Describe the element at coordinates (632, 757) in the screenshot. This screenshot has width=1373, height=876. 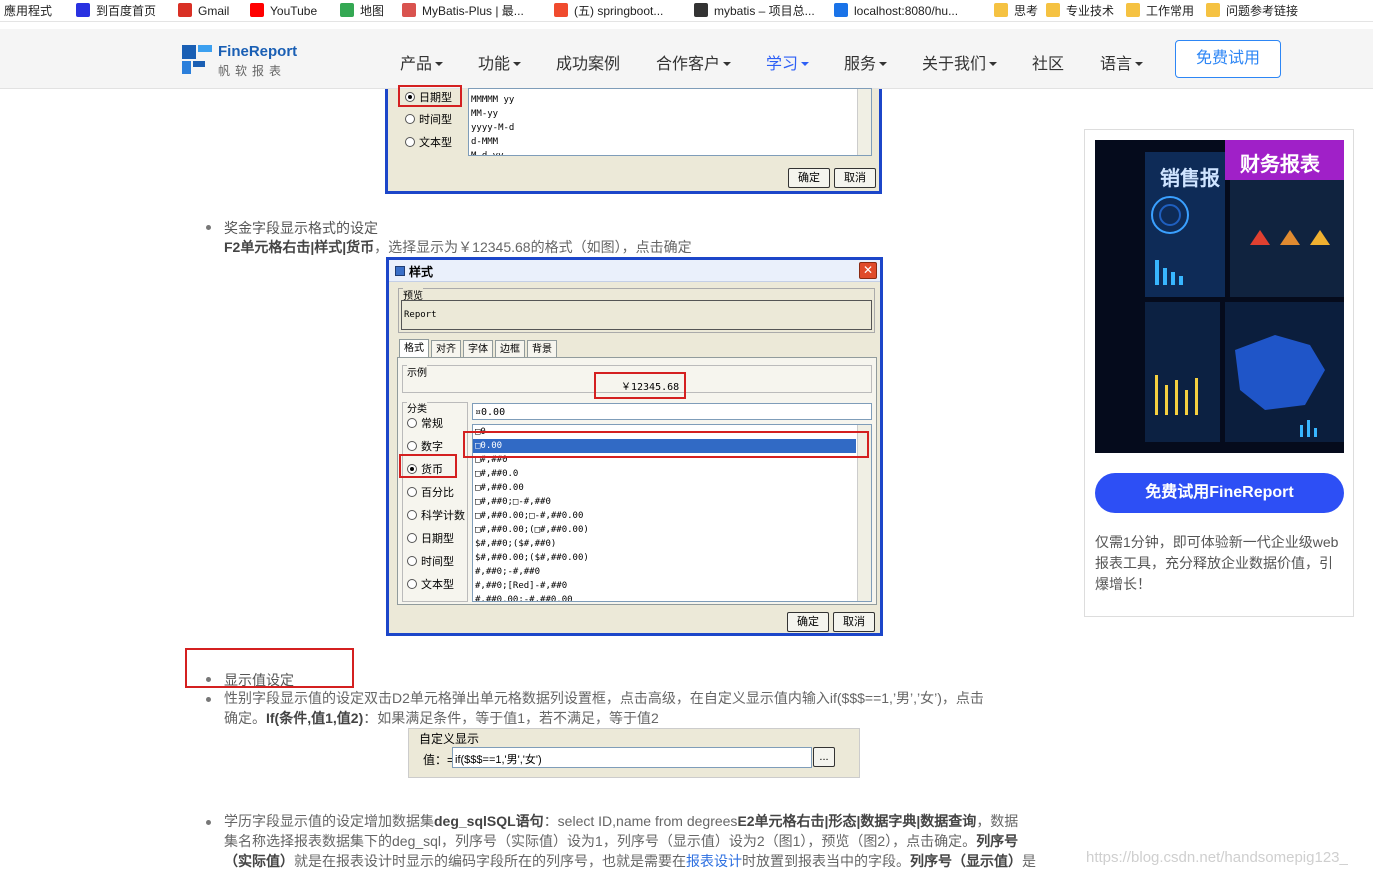
I see `custom-value-input: if($$$==1,'男','女')` at that location.